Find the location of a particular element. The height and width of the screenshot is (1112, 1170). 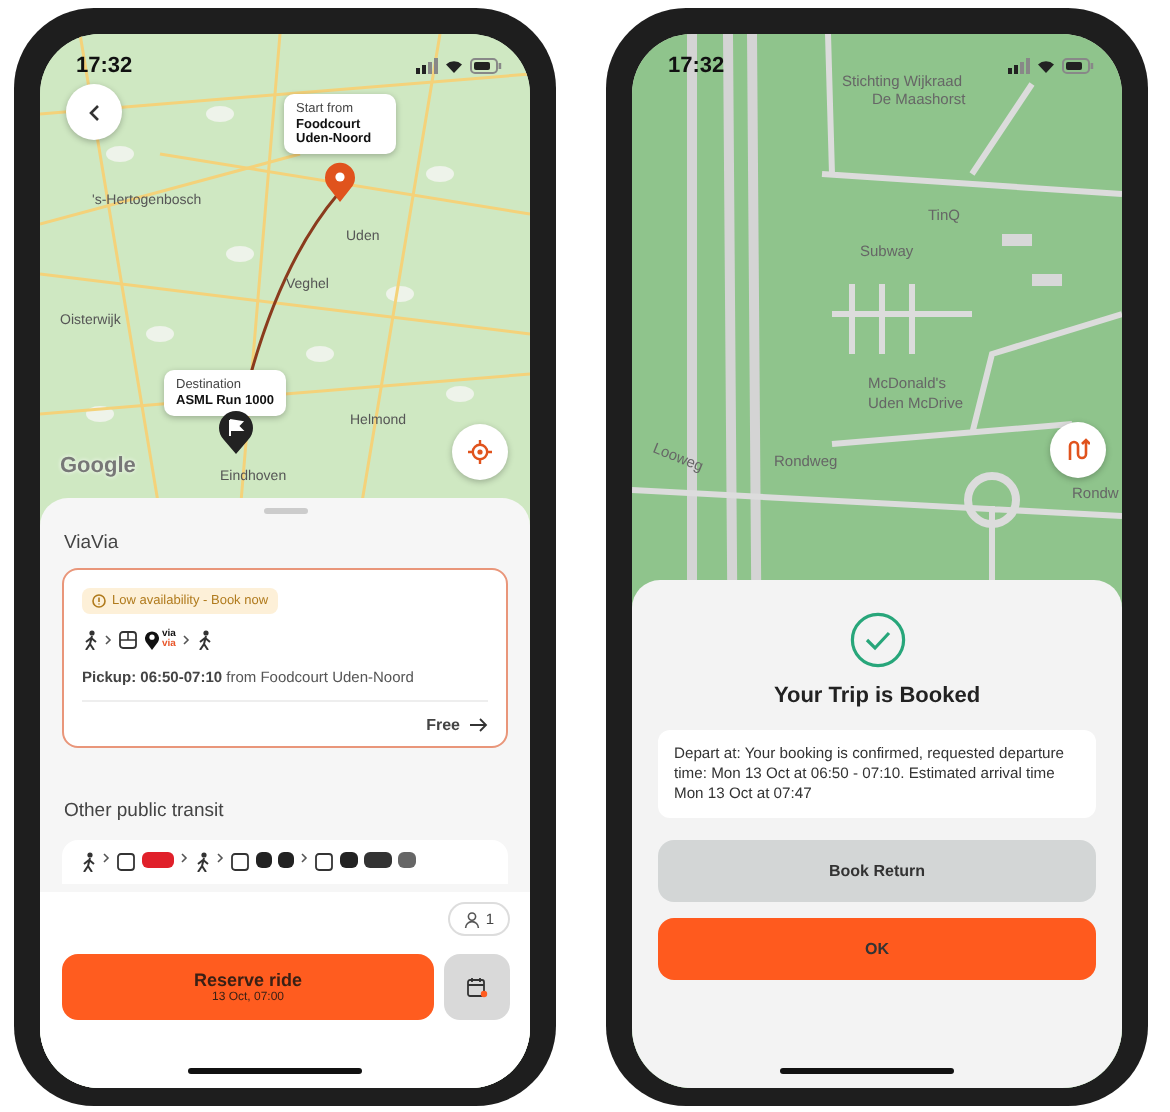

info-icon is located at coordinates (99, 601).